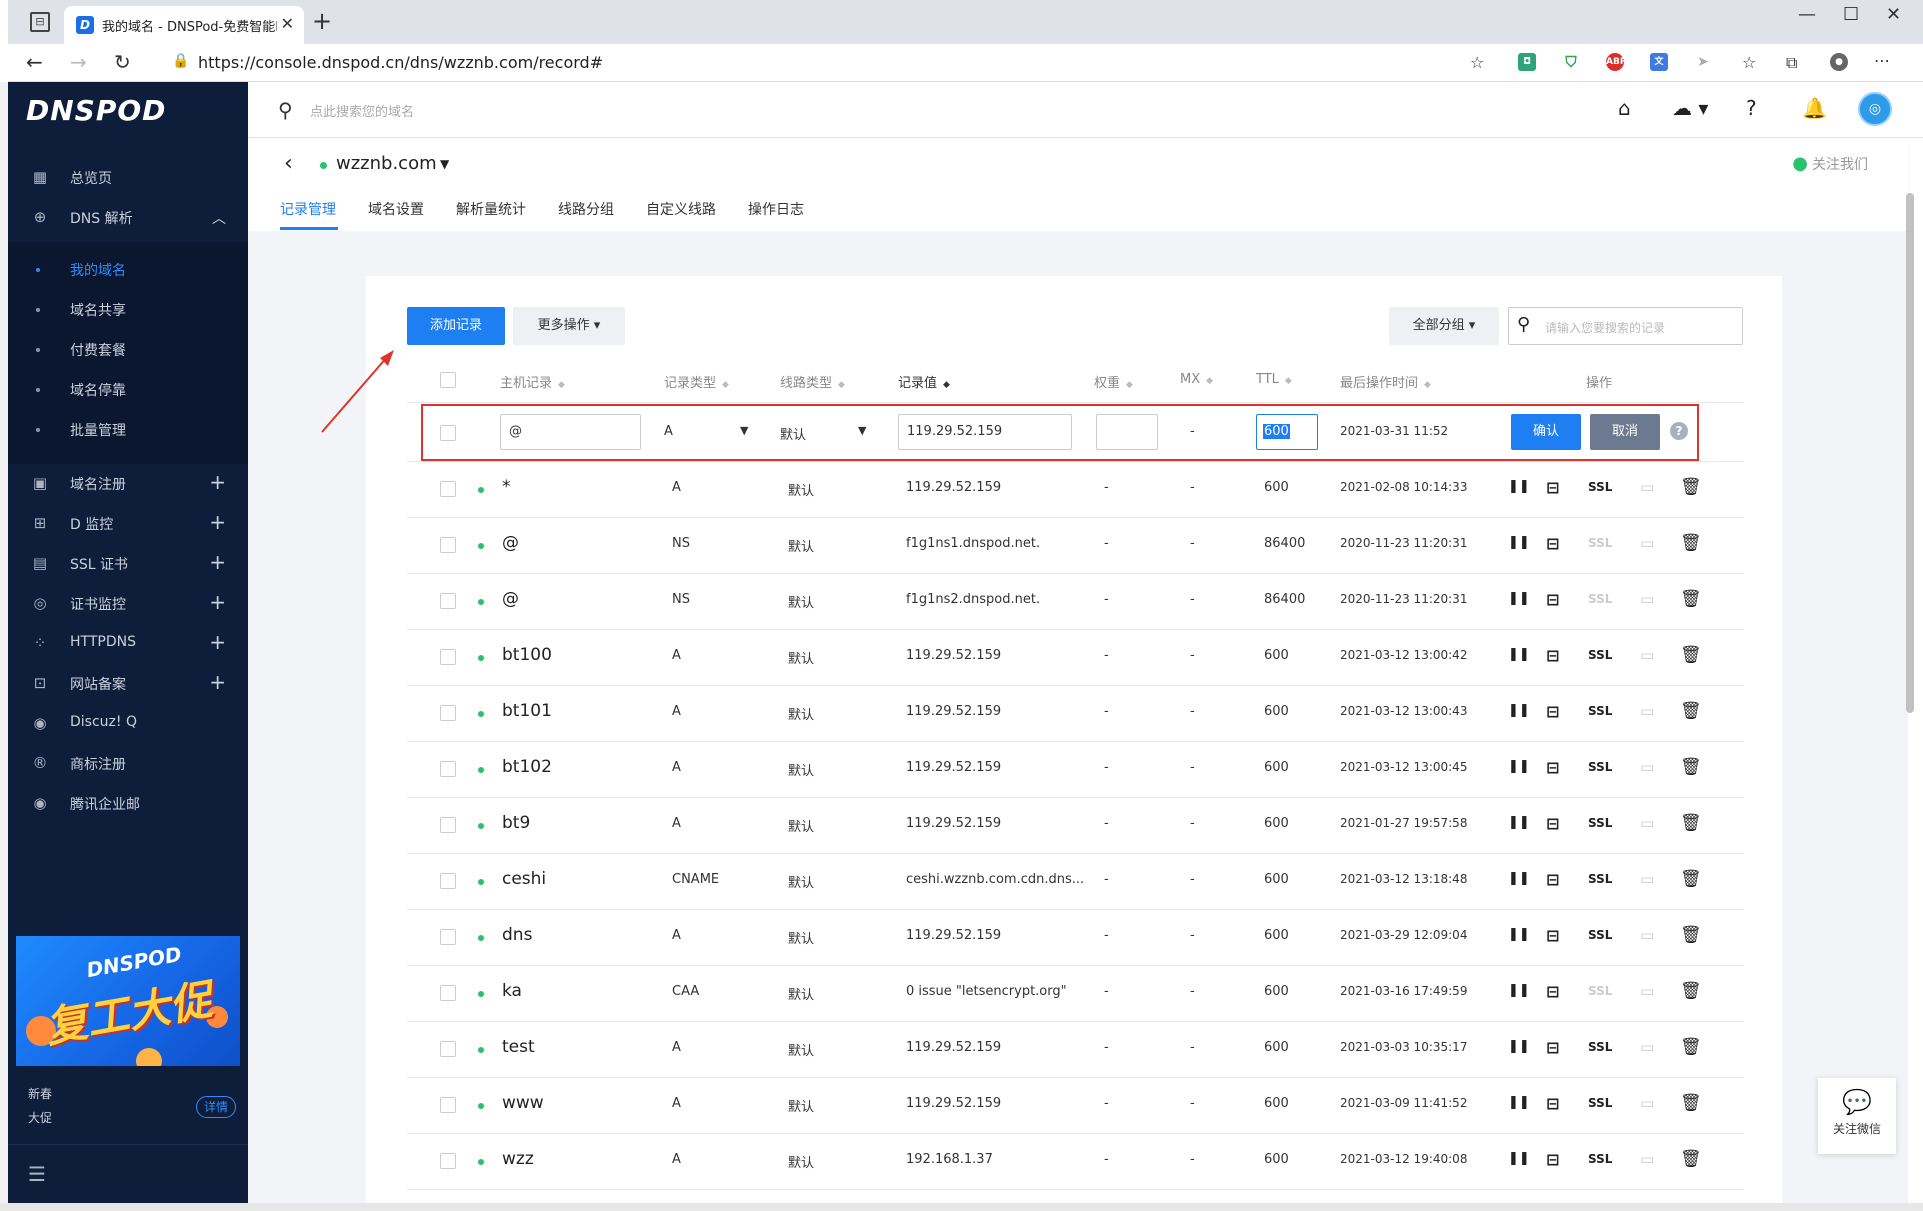 Image resolution: width=1923 pixels, height=1211 pixels. I want to click on favorites-icon: ☆, so click(1749, 62).